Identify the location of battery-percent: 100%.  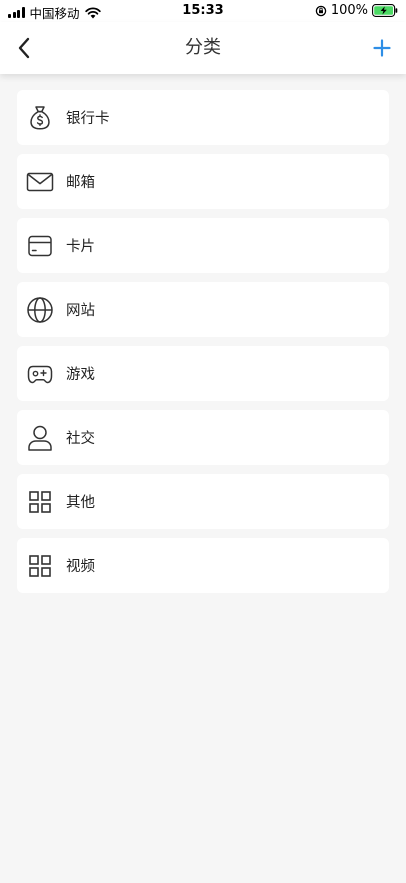
(349, 10).